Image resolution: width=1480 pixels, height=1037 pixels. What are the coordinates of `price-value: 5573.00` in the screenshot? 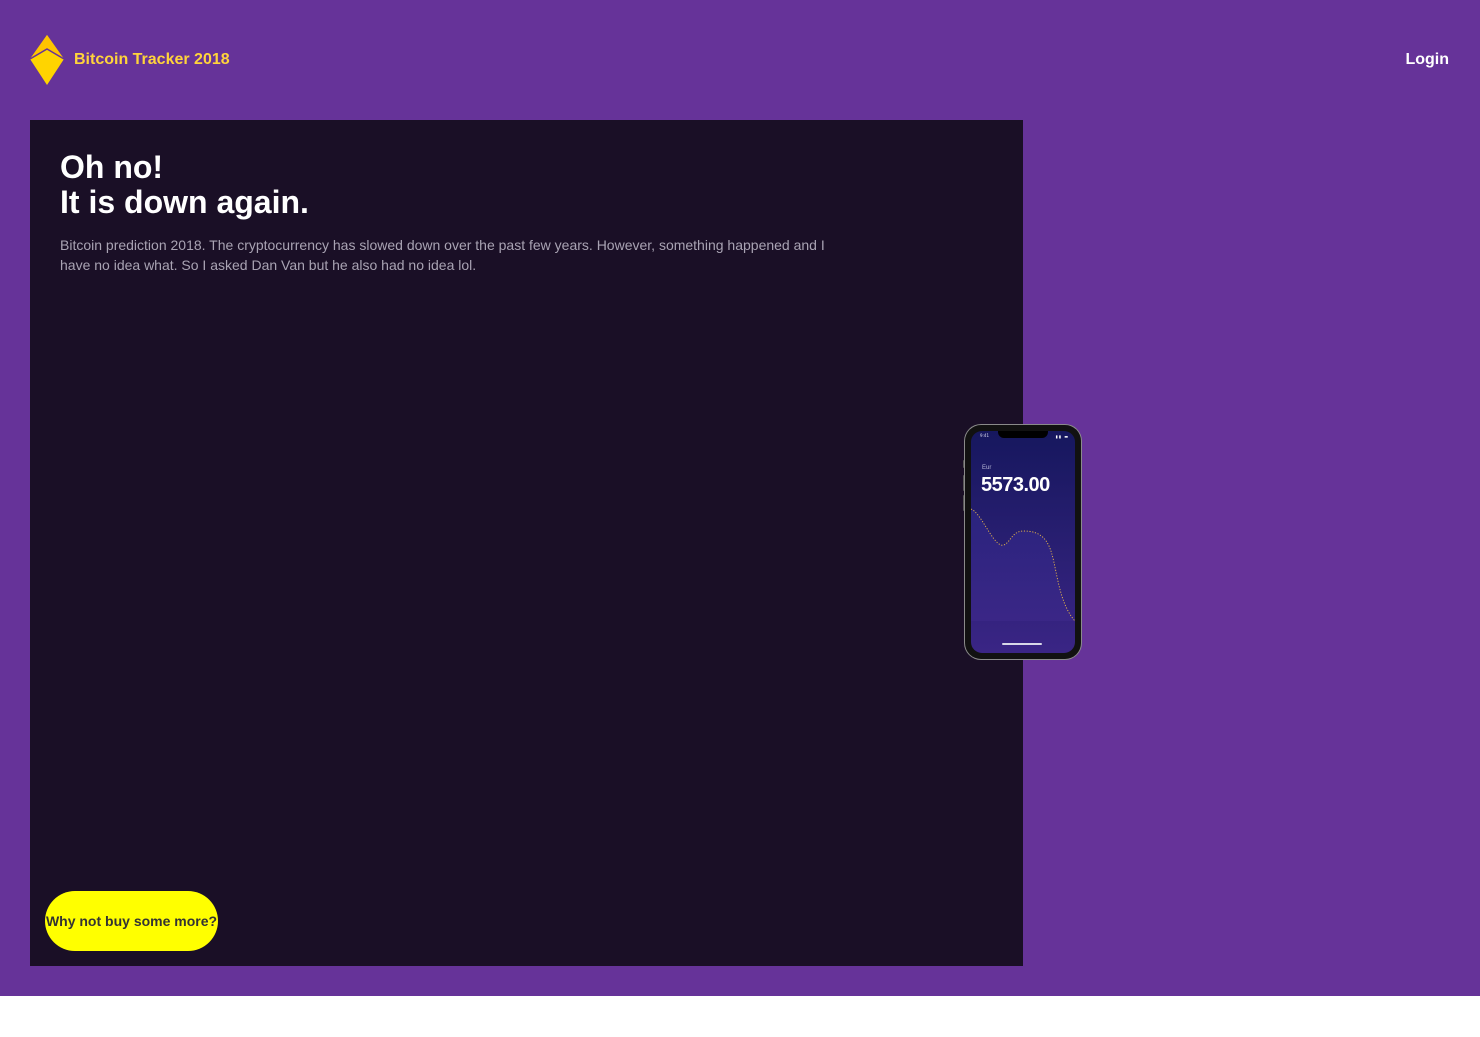 It's located at (1015, 485).